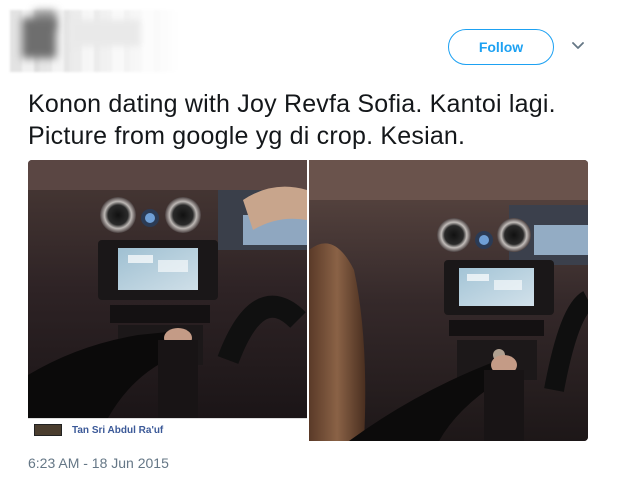 Image resolution: width=621 pixels, height=483 pixels. I want to click on photo-credit-name: Tan Sri Abdul Ra'uf, so click(118, 430).